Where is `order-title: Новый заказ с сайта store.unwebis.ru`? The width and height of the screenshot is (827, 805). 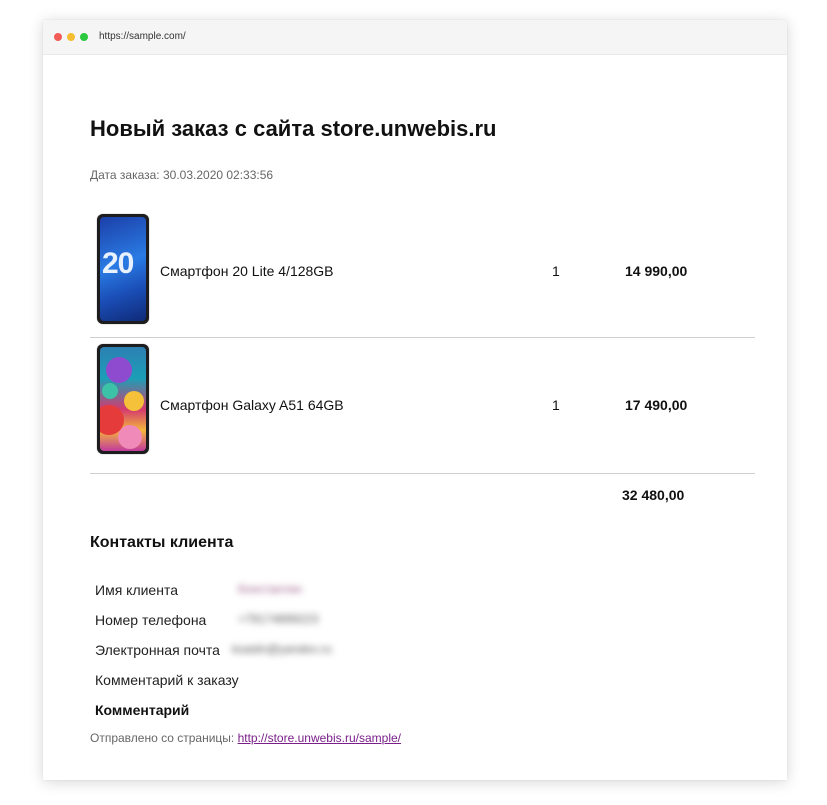 order-title: Новый заказ с сайта store.unwebis.ru is located at coordinates (293, 128).